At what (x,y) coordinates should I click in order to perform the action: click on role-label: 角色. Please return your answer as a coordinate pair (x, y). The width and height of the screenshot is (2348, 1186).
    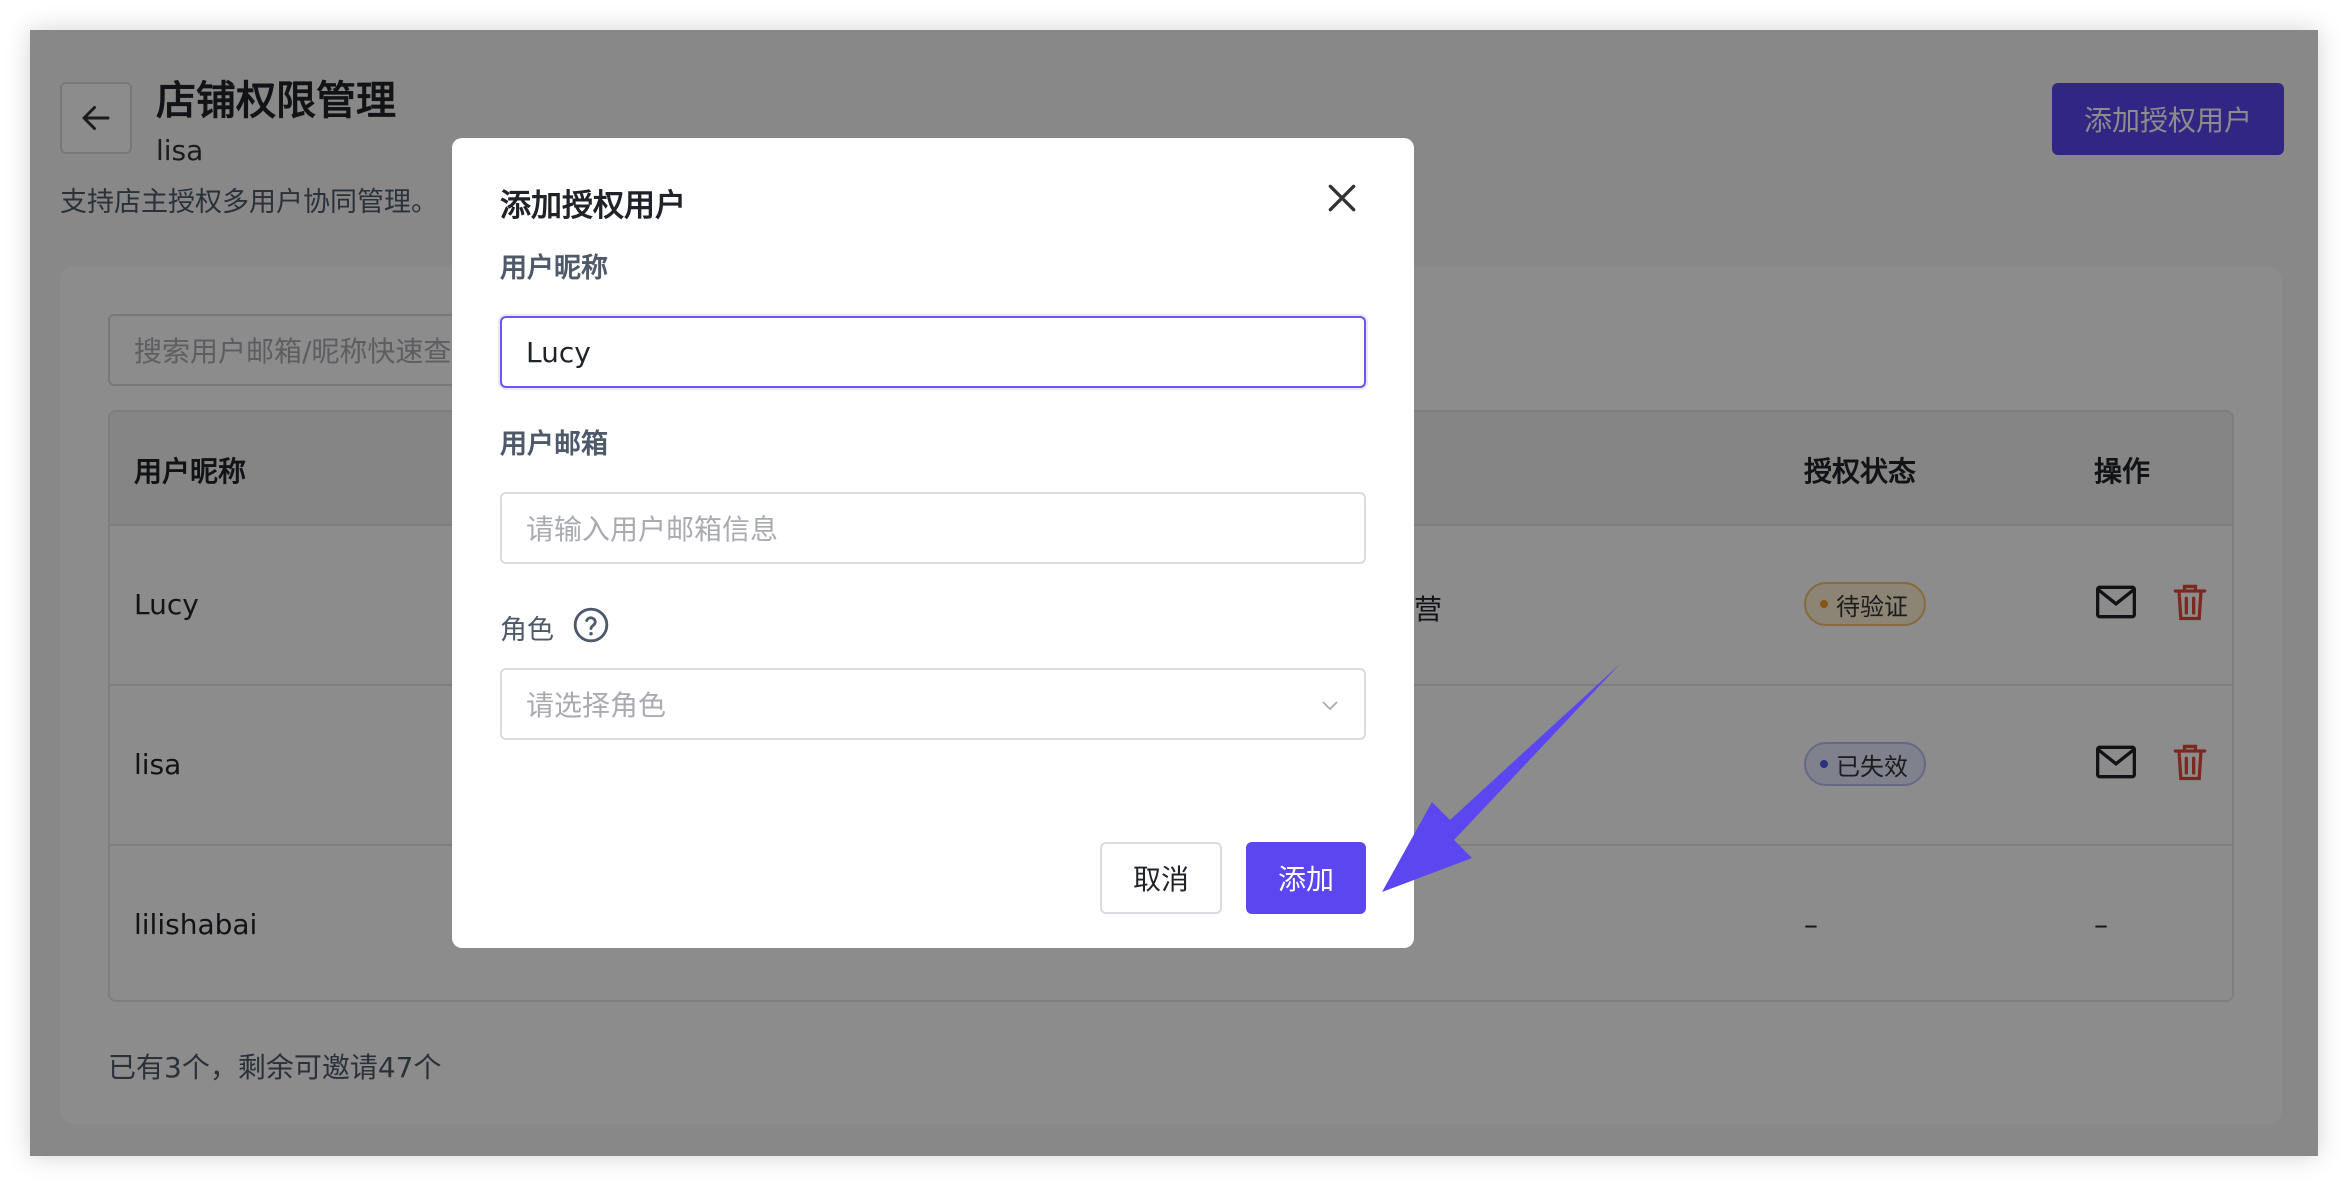
    Looking at the image, I should click on (527, 630).